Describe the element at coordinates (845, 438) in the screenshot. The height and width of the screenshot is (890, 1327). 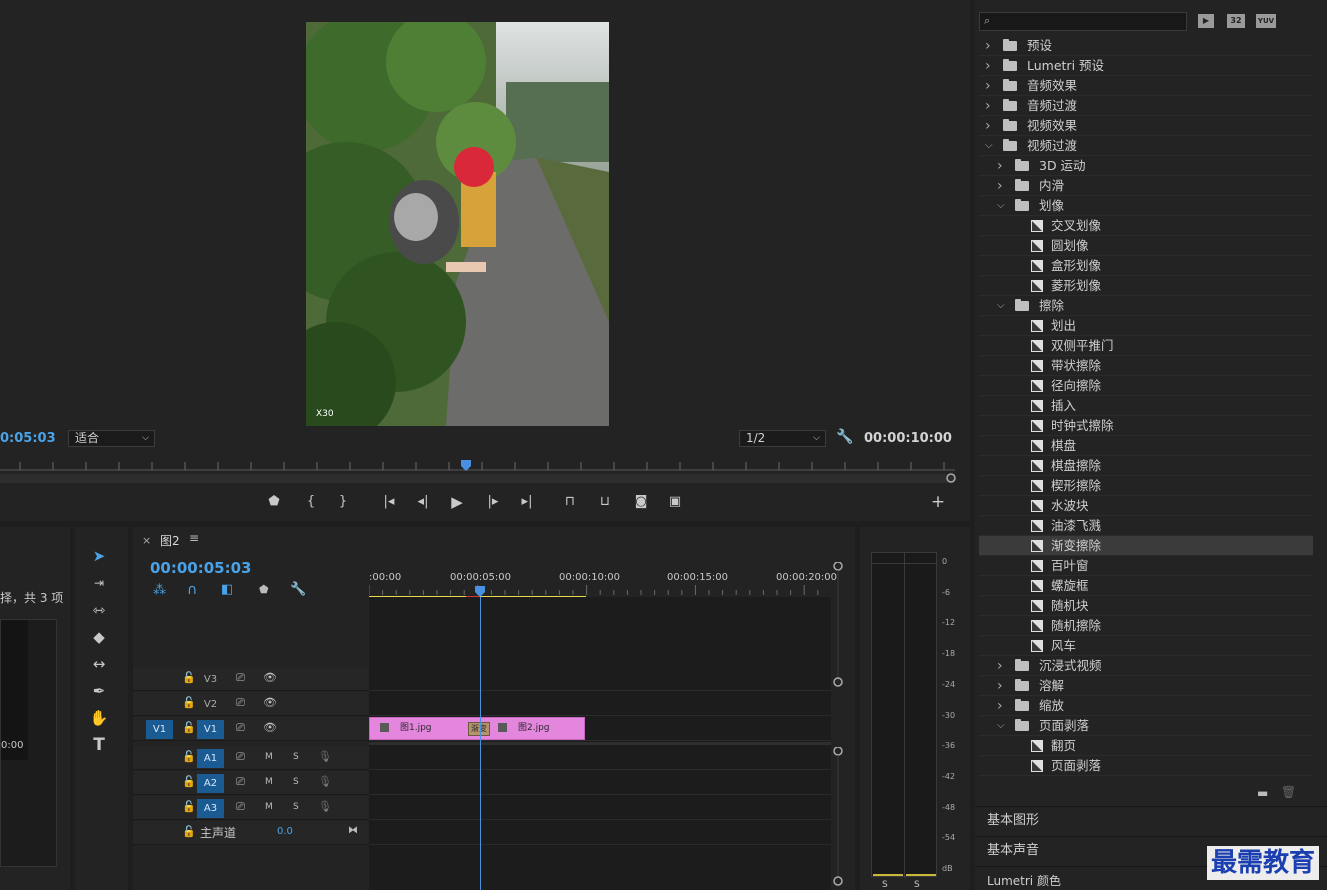
I see `wrench-icon: 🔧` at that location.